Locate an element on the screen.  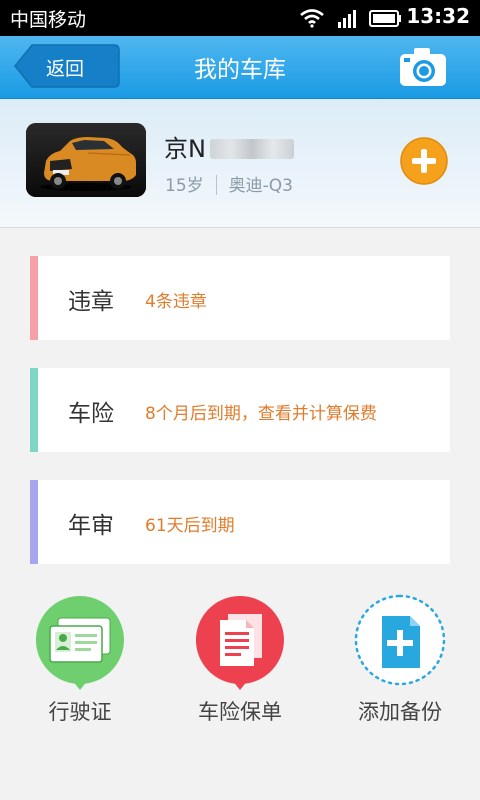
card-label-insurance: 车险 is located at coordinates (91, 414).